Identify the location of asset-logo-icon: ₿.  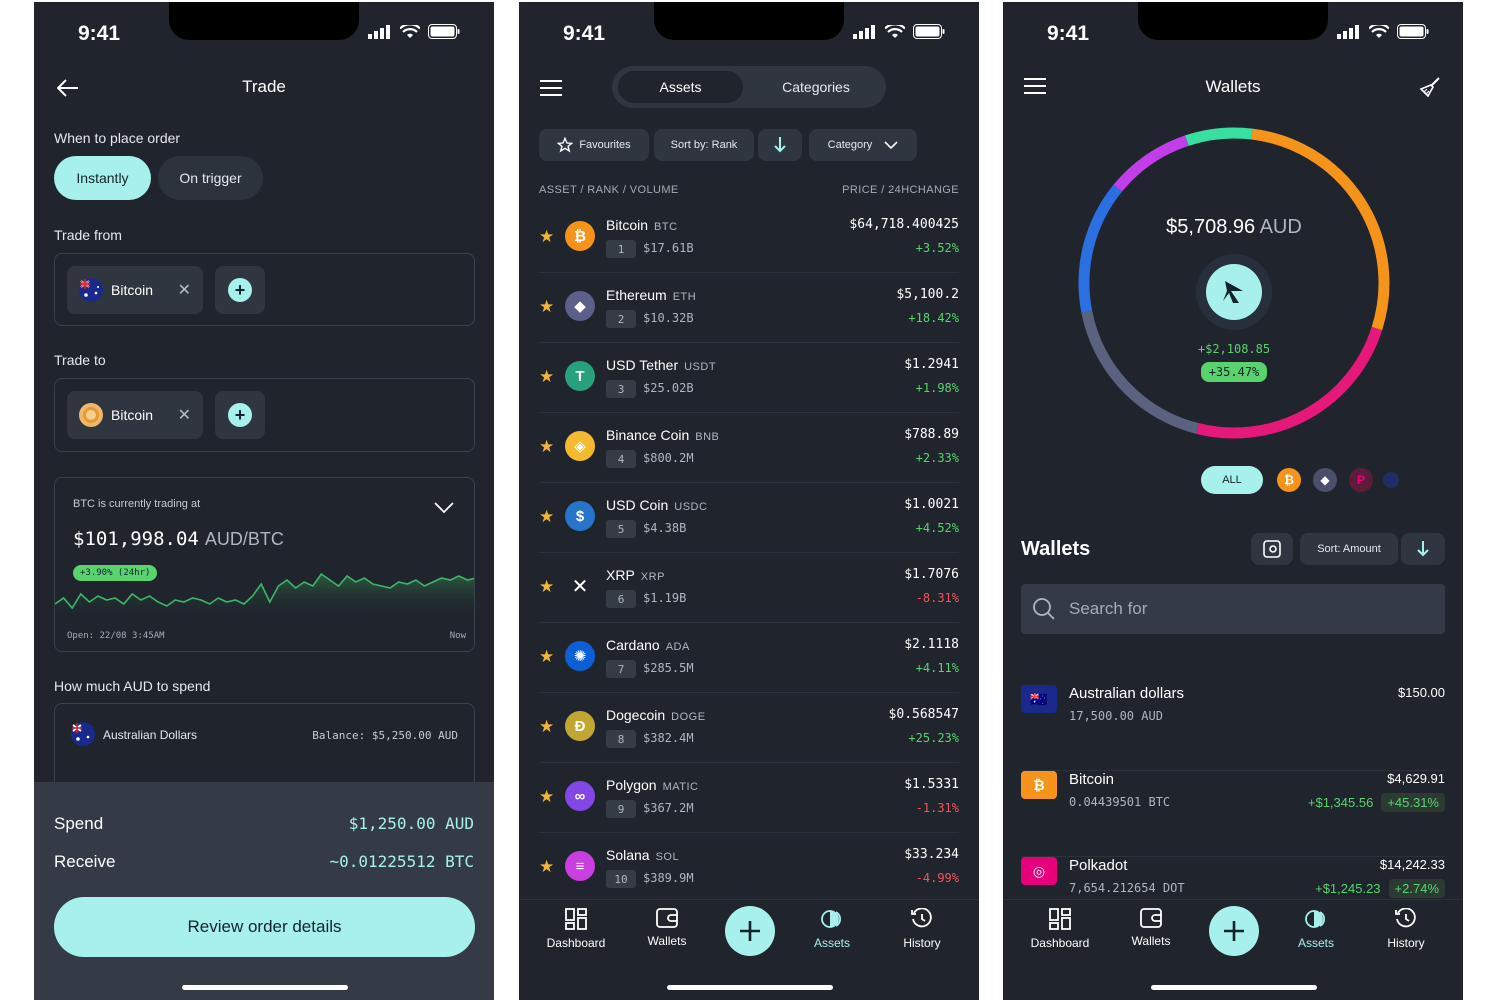
(580, 236).